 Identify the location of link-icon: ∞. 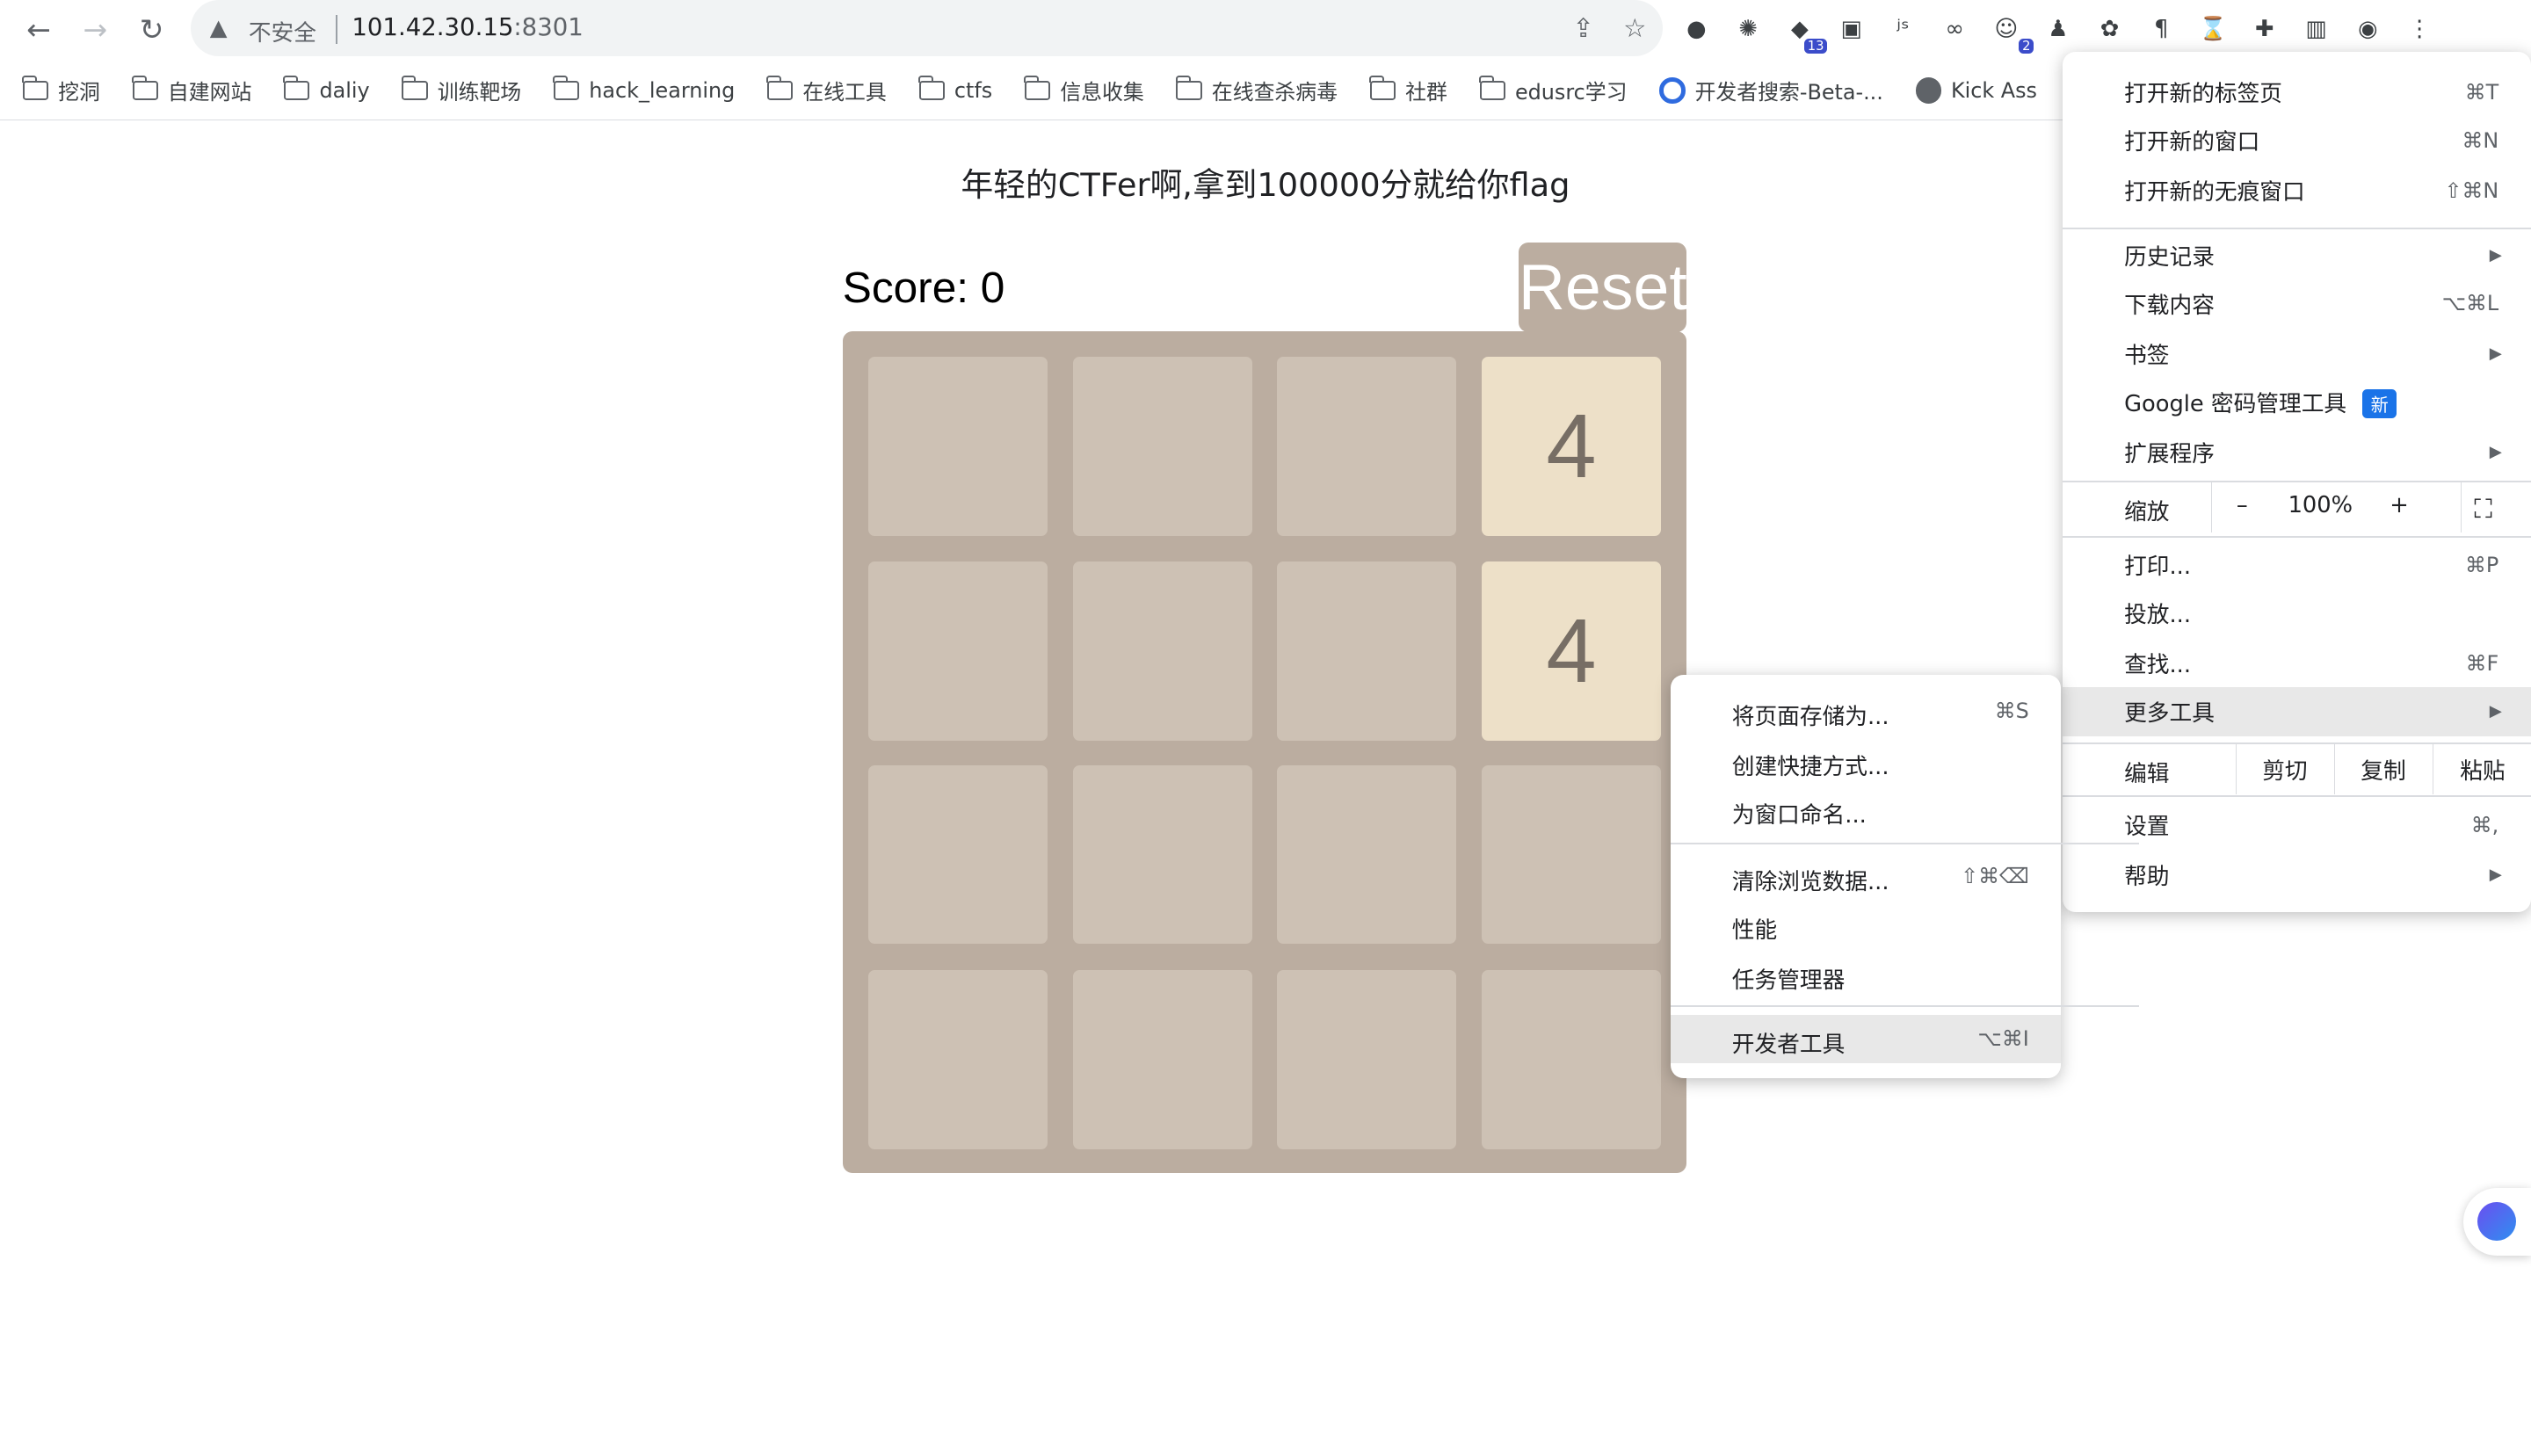
(1955, 29).